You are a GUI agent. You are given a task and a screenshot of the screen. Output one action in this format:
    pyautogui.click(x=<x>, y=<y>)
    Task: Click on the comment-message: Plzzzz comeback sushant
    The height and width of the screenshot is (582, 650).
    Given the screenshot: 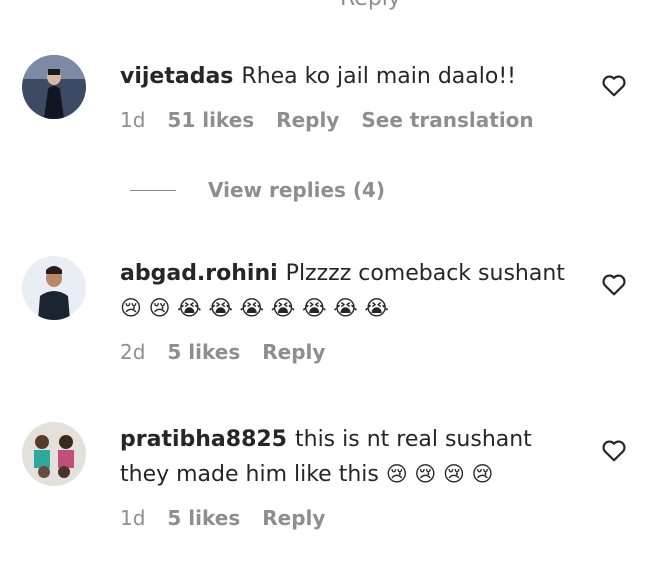 What is the action you would take?
    pyautogui.click(x=425, y=273)
    